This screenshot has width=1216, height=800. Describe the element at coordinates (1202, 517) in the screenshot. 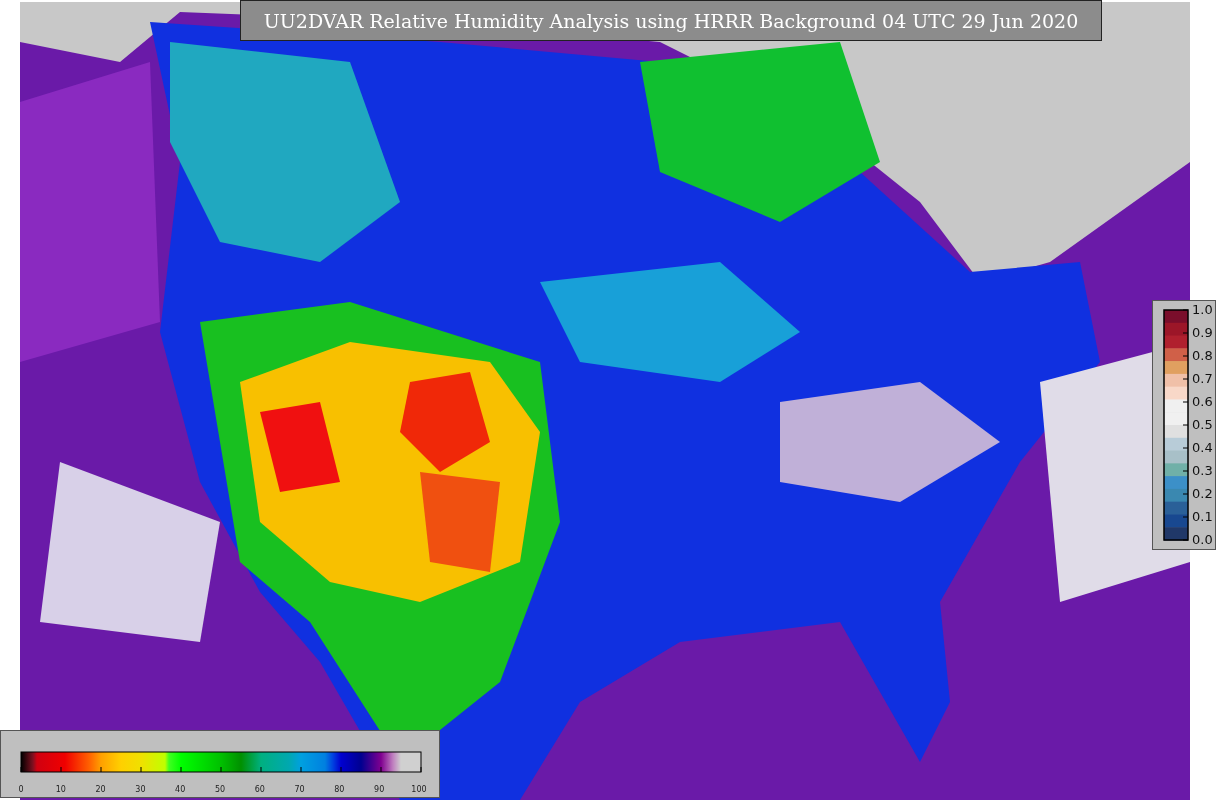

I see `tick-label: 0.1` at that location.